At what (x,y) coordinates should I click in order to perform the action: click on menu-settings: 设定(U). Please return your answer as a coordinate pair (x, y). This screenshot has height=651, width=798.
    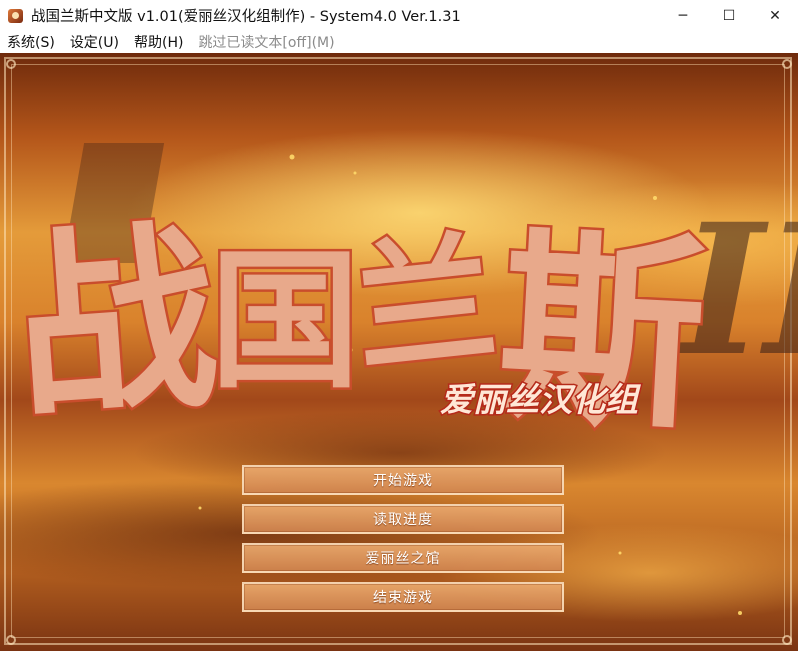
    Looking at the image, I should click on (95, 42).